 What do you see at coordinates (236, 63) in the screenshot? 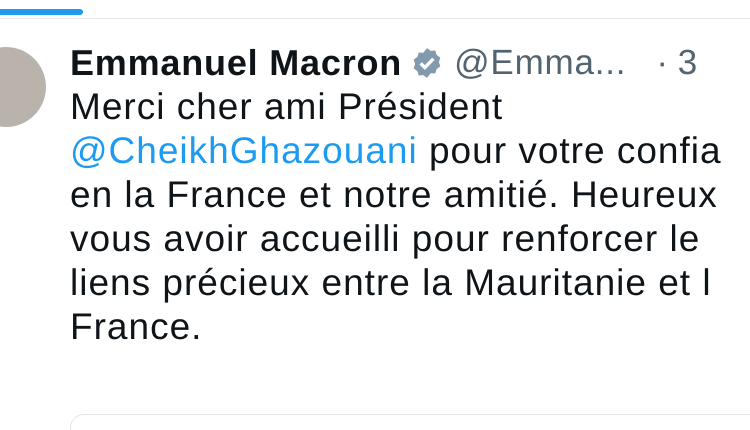
I see `author-name: Emmanuel Macron` at bounding box center [236, 63].